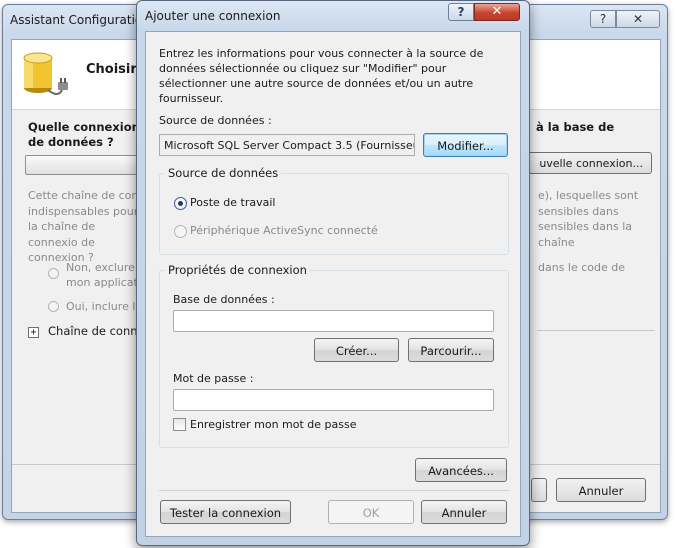 Image resolution: width=678 pixels, height=548 pixels. What do you see at coordinates (80, 20) in the screenshot?
I see `wizard-title: Assistant Configuration` at bounding box center [80, 20].